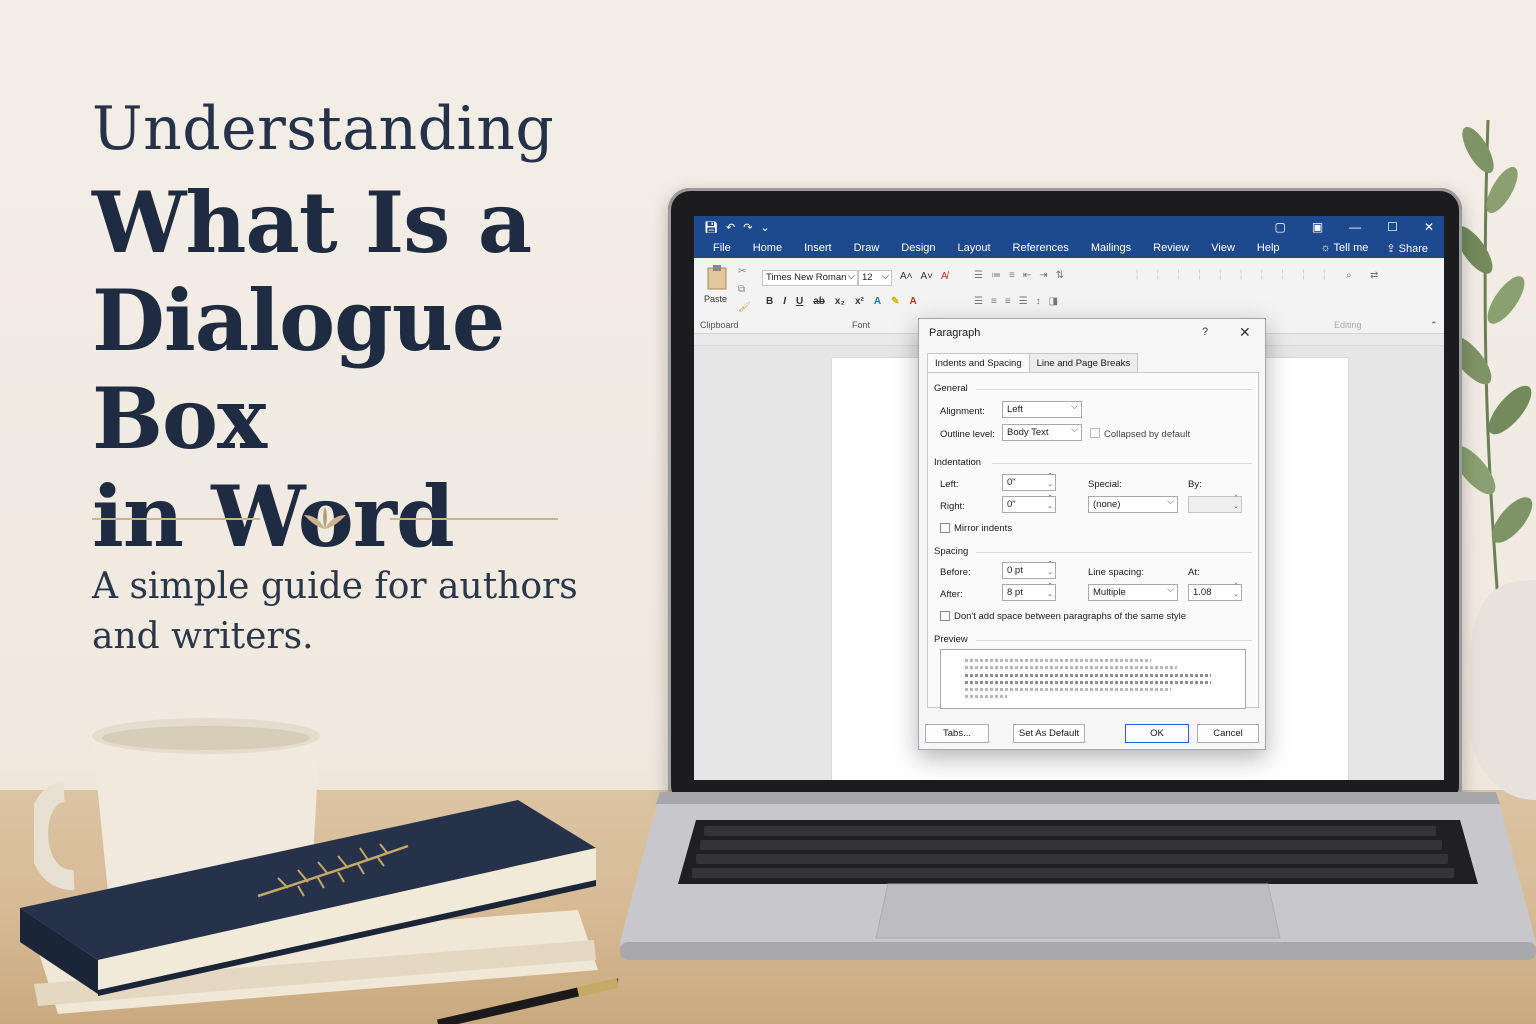  I want to click on bullets-icon: ☰, so click(978, 275).